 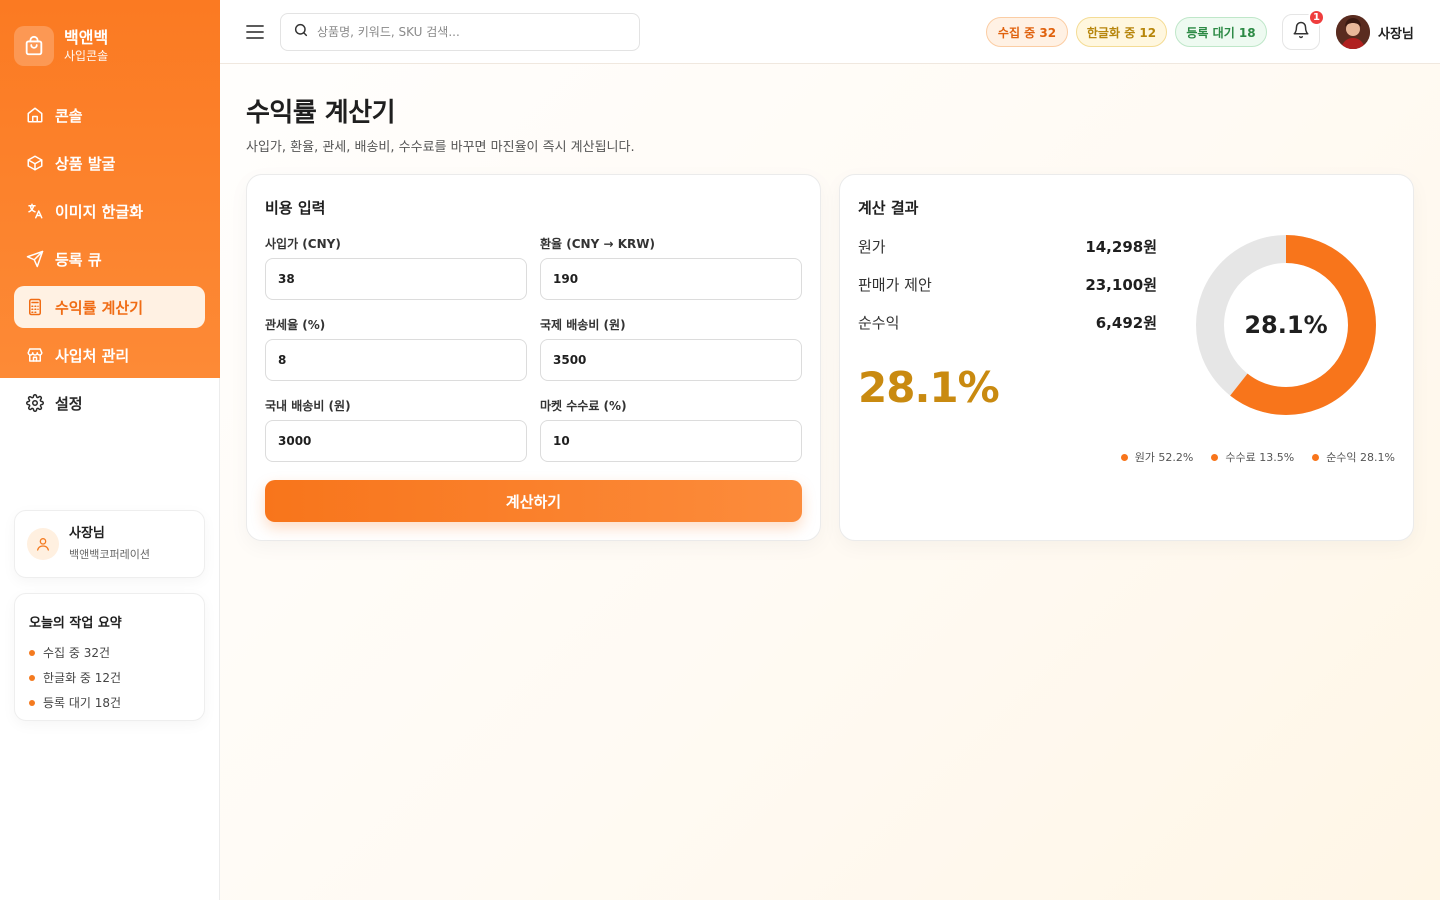 I want to click on legend-item-net-profit: 순수익 28.1%, so click(x=1353, y=457).